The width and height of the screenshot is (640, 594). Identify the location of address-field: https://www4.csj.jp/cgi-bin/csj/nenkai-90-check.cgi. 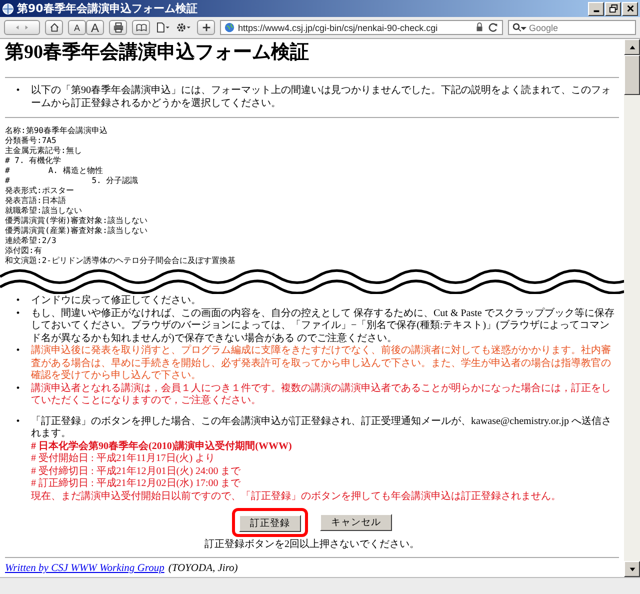
(361, 27).